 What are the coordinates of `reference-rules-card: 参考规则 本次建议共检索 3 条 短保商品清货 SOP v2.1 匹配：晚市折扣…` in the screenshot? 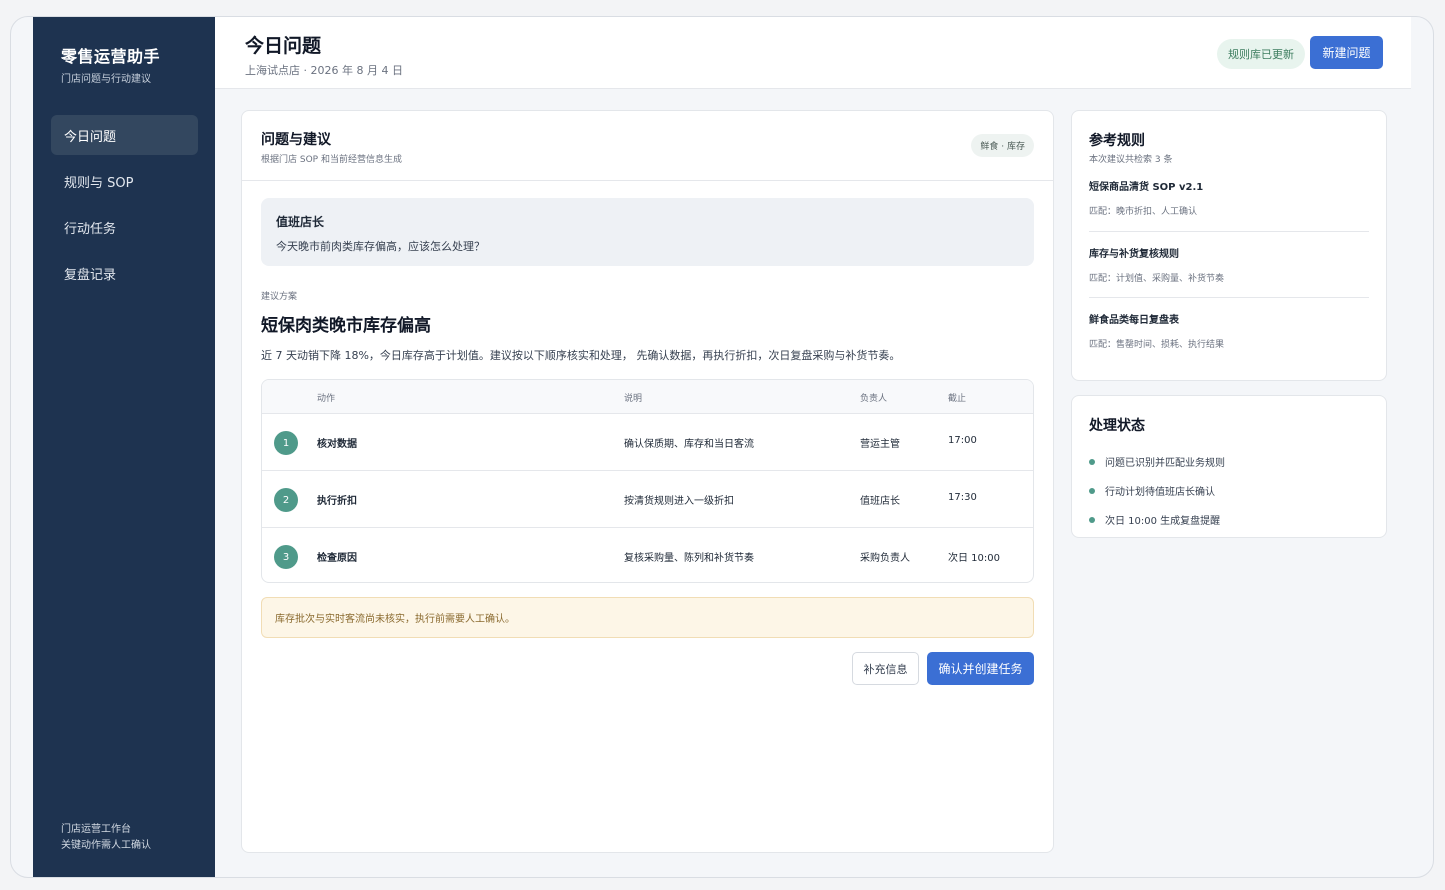 It's located at (1229, 245).